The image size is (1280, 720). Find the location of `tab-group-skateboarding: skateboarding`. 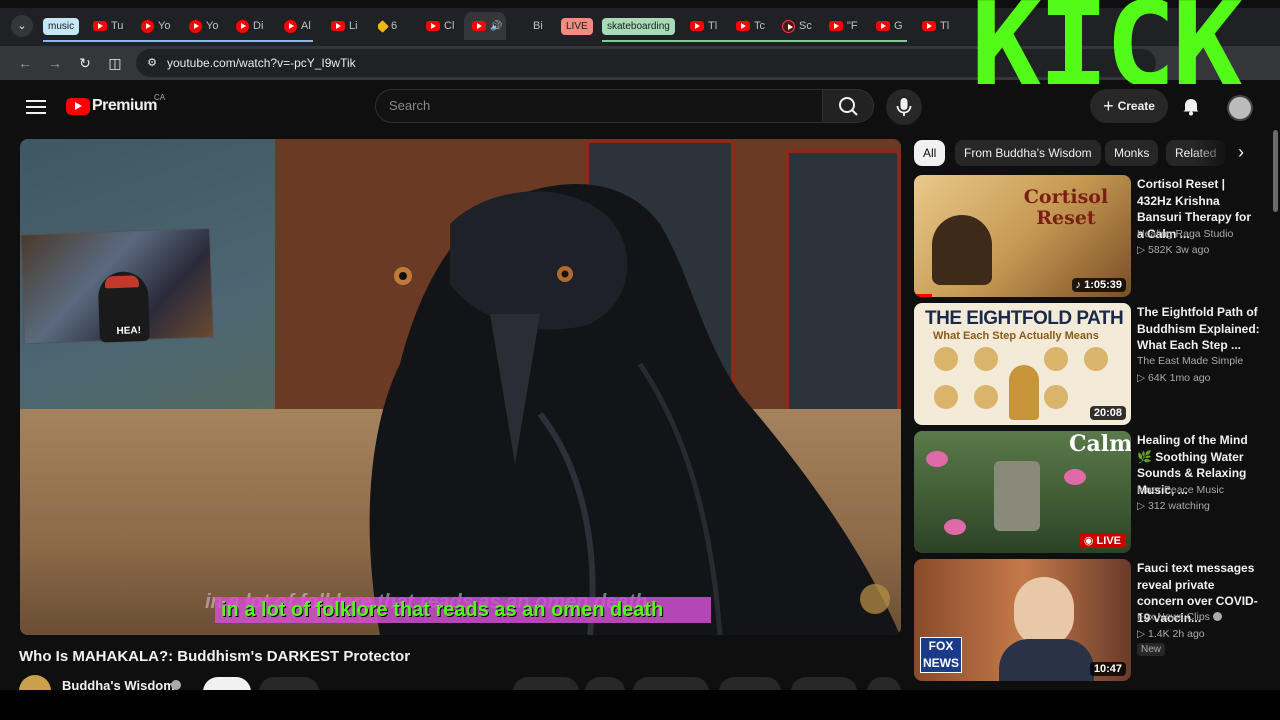

tab-group-skateboarding: skateboarding is located at coordinates (638, 26).